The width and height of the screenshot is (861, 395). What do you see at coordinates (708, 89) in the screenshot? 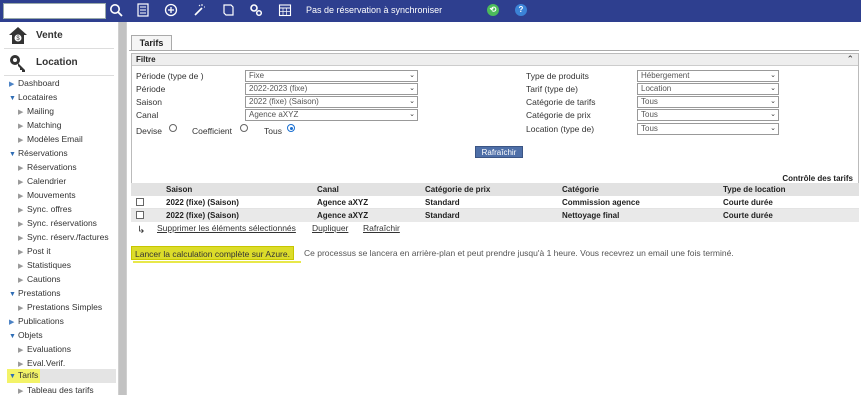
I see `select-tarif-type: Location ⌄` at bounding box center [708, 89].